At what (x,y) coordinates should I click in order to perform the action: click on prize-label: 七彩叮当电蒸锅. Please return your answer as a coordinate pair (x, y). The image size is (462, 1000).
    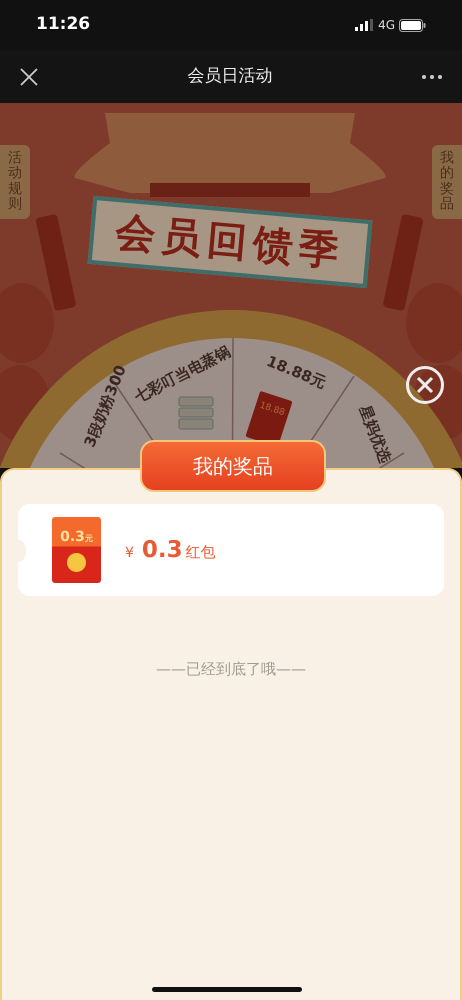
    Looking at the image, I should click on (182, 374).